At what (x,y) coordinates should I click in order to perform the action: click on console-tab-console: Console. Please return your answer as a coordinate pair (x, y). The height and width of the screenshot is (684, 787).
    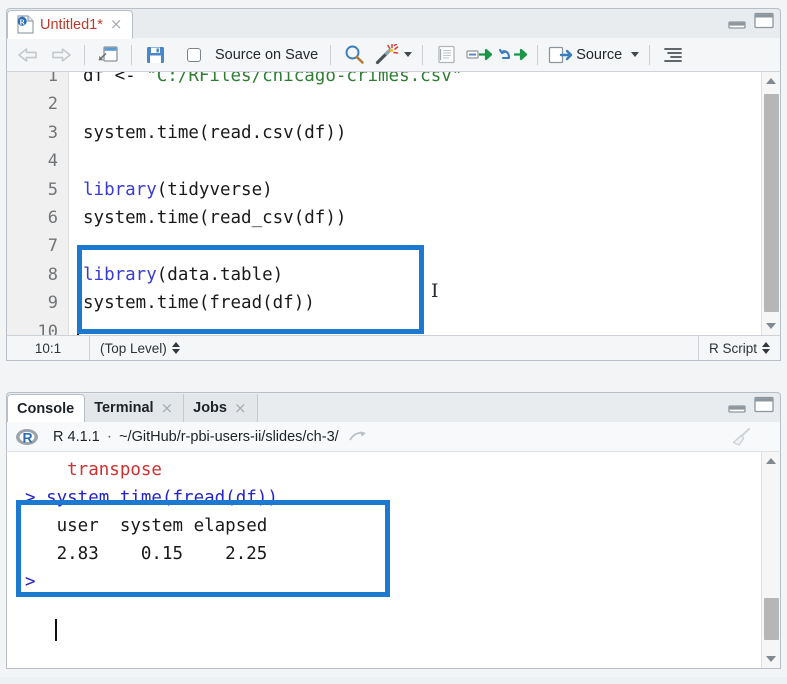
    Looking at the image, I should click on (46, 408).